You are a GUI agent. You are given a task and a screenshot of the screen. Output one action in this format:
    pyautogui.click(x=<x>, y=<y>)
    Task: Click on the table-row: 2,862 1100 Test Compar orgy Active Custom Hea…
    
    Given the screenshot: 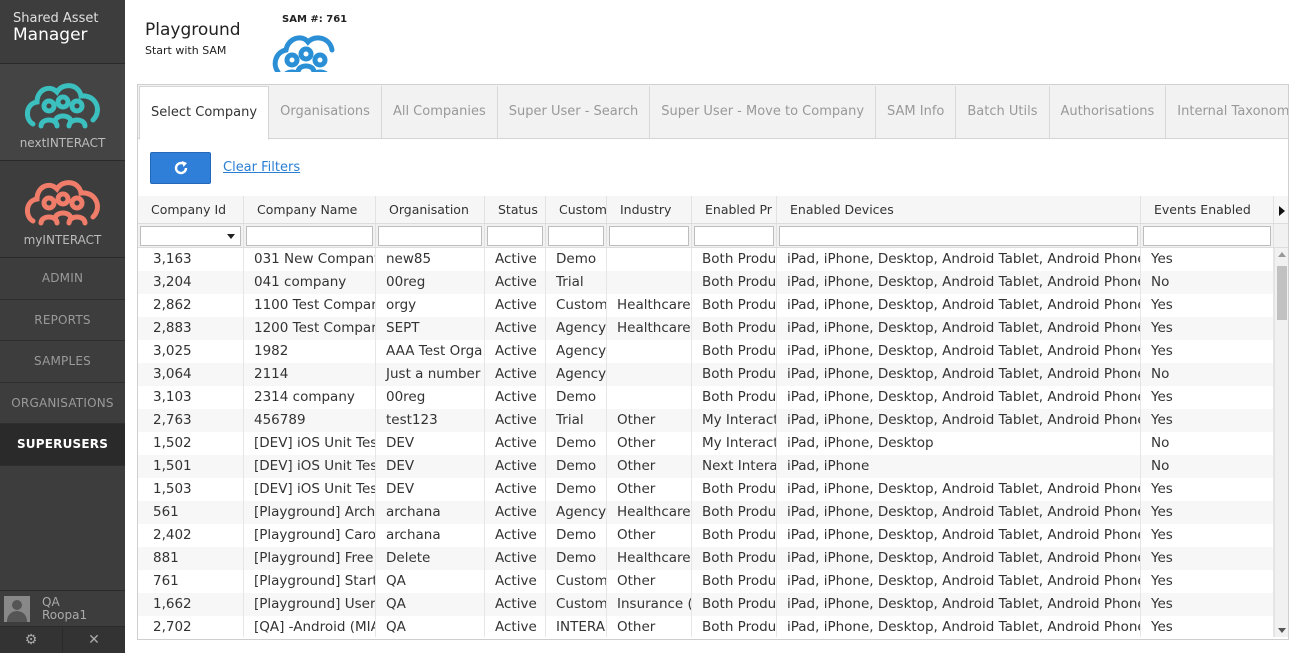 What is the action you would take?
    pyautogui.click(x=713, y=305)
    